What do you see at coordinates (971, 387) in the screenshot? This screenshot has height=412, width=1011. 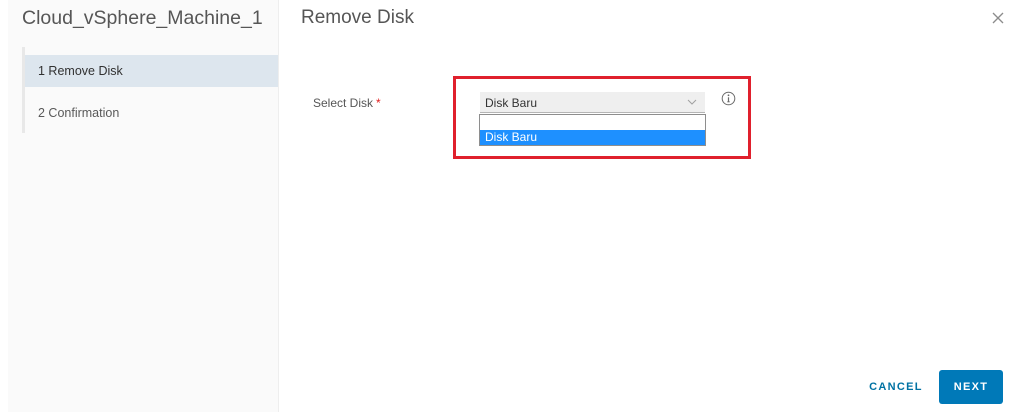 I see `next-button: NEXT` at bounding box center [971, 387].